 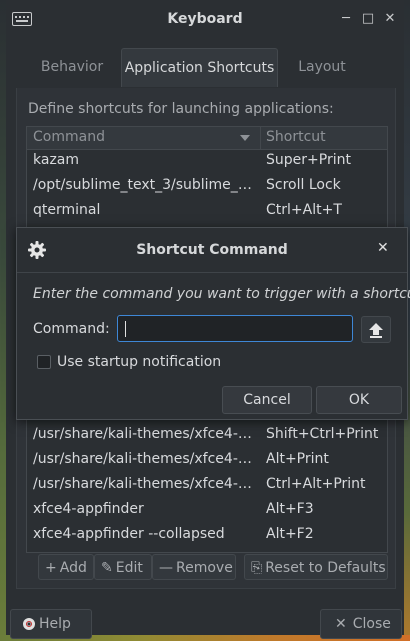 I want to click on dialog-close-button: ✕, so click(x=383, y=248).